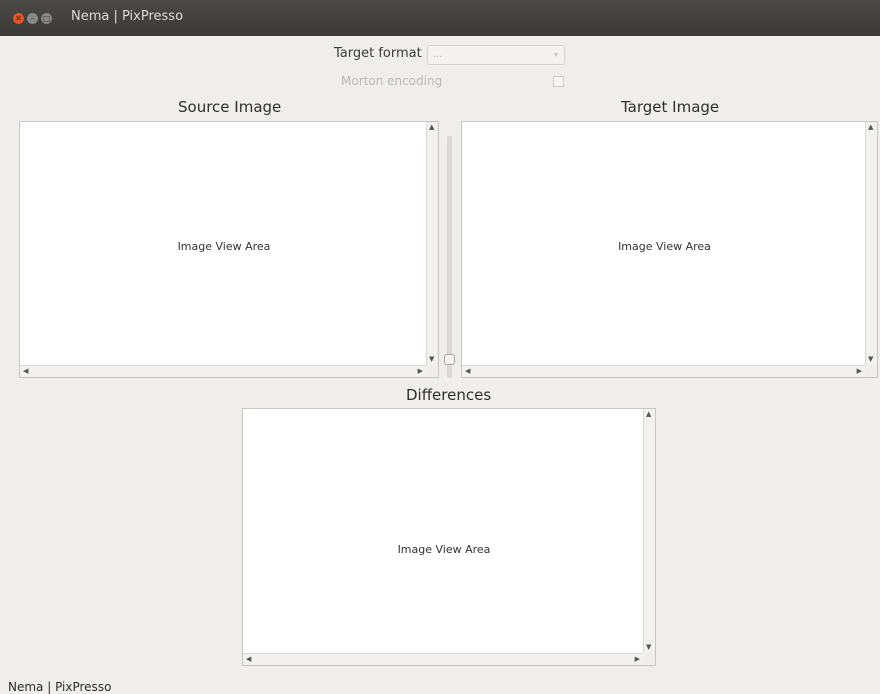 This screenshot has width=880, height=694. Describe the element at coordinates (496, 55) in the screenshot. I see `target-format-select: ... ▾` at that location.